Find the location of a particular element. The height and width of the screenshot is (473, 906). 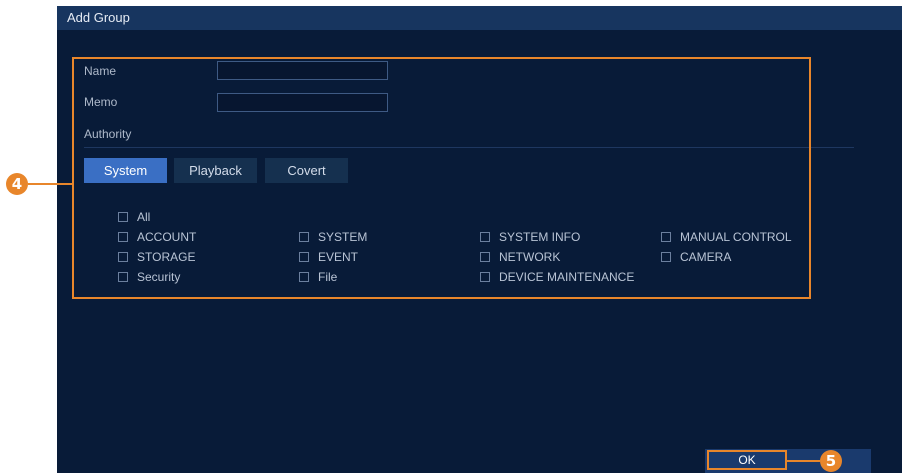

step-5-leader is located at coordinates (803, 461).